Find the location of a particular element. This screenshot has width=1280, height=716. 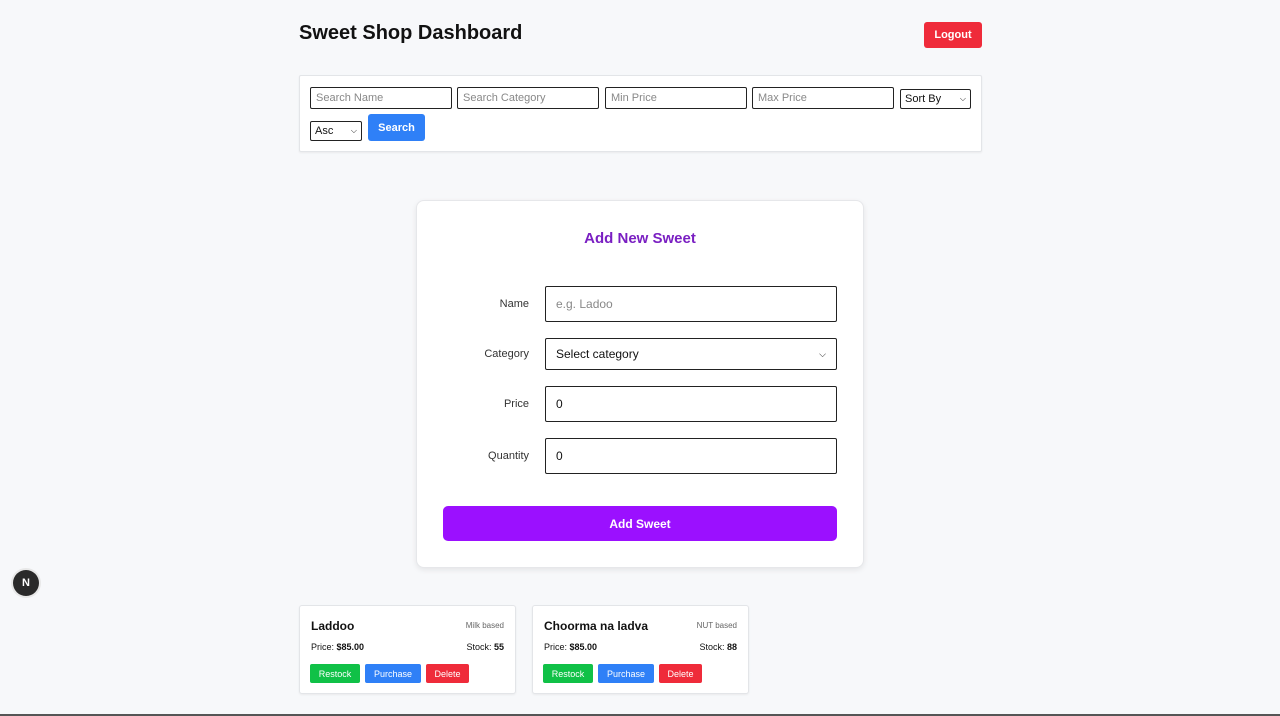

search-category-input: Search Category is located at coordinates (528, 98).